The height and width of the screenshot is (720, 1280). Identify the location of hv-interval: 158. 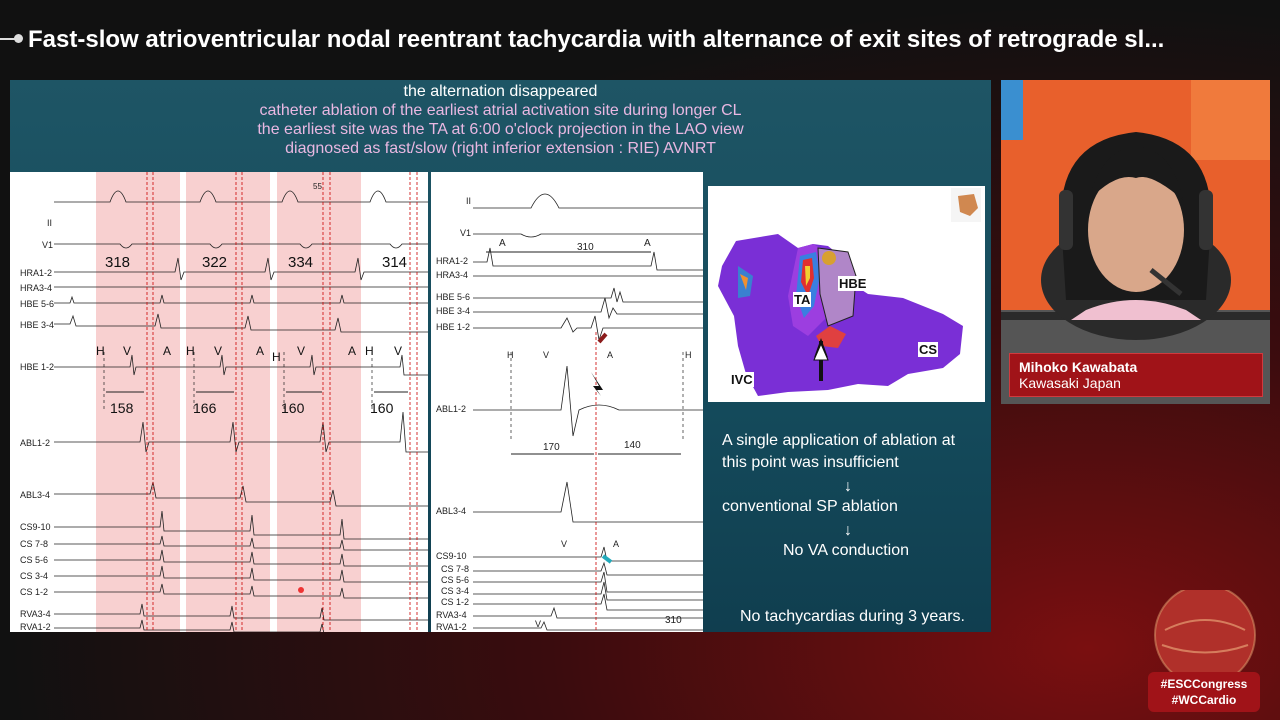
(122, 408).